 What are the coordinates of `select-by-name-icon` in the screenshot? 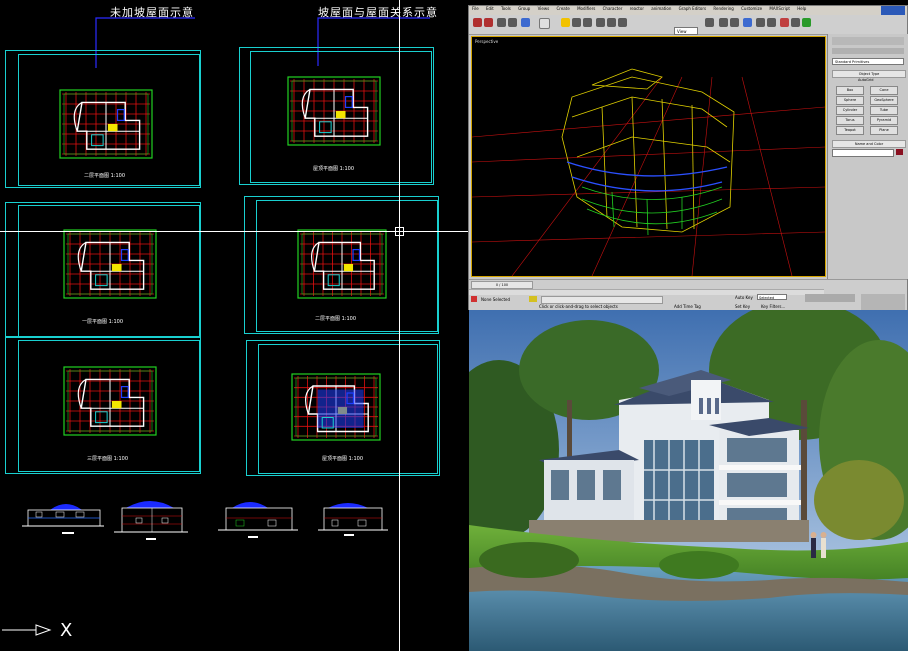 It's located at (576, 22).